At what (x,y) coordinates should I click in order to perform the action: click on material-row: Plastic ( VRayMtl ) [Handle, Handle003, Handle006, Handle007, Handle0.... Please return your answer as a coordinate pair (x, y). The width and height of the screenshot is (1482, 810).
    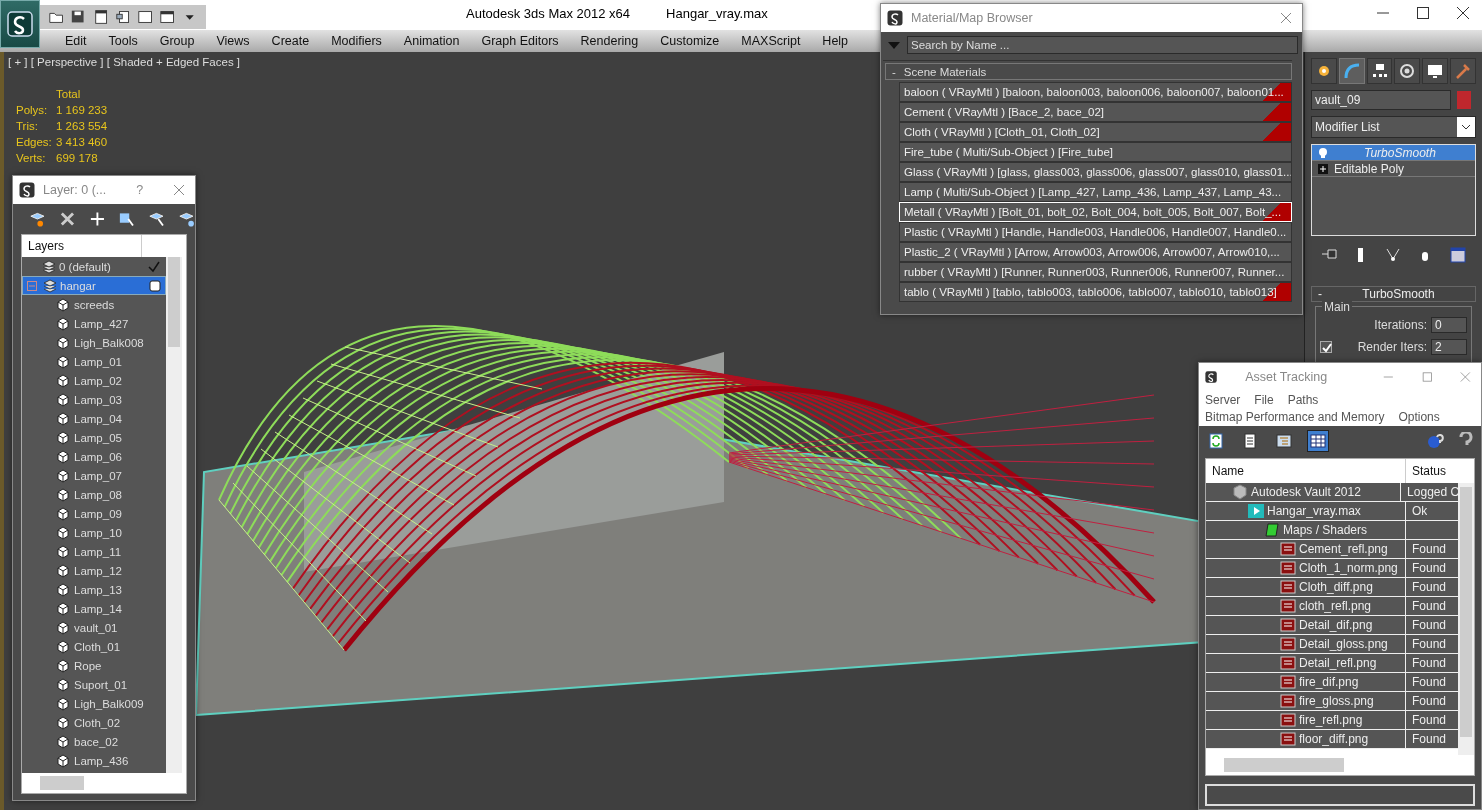
    Looking at the image, I should click on (1095, 232).